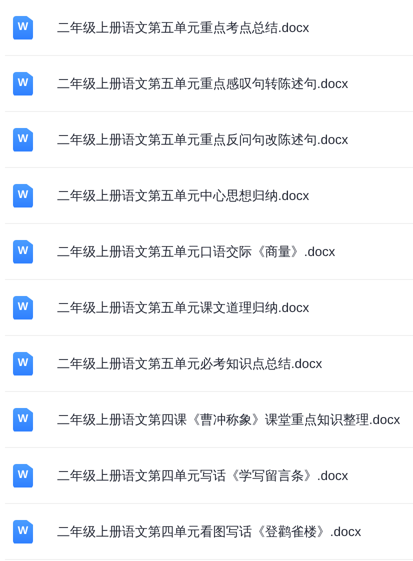 The image size is (413, 561). I want to click on file-name: 二年级上册语文第四单元看图写话《登鹳雀楼》.docx, so click(209, 532).